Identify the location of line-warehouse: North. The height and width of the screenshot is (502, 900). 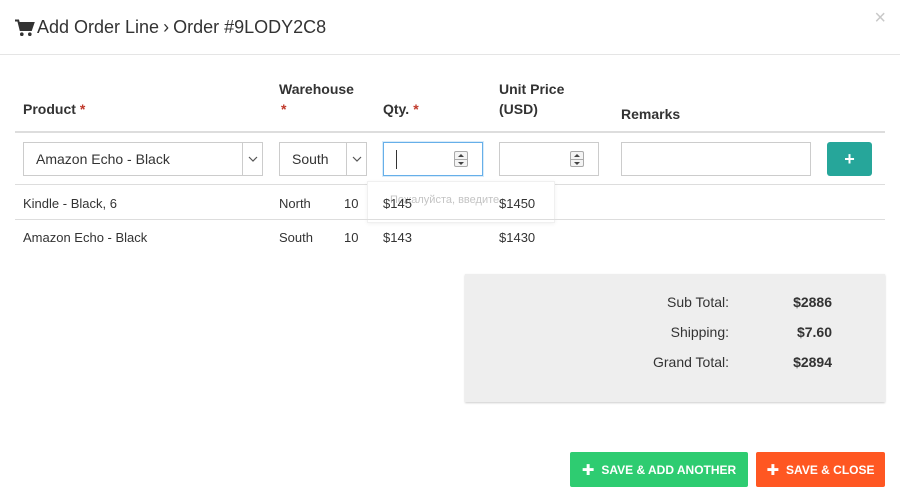
(295, 203).